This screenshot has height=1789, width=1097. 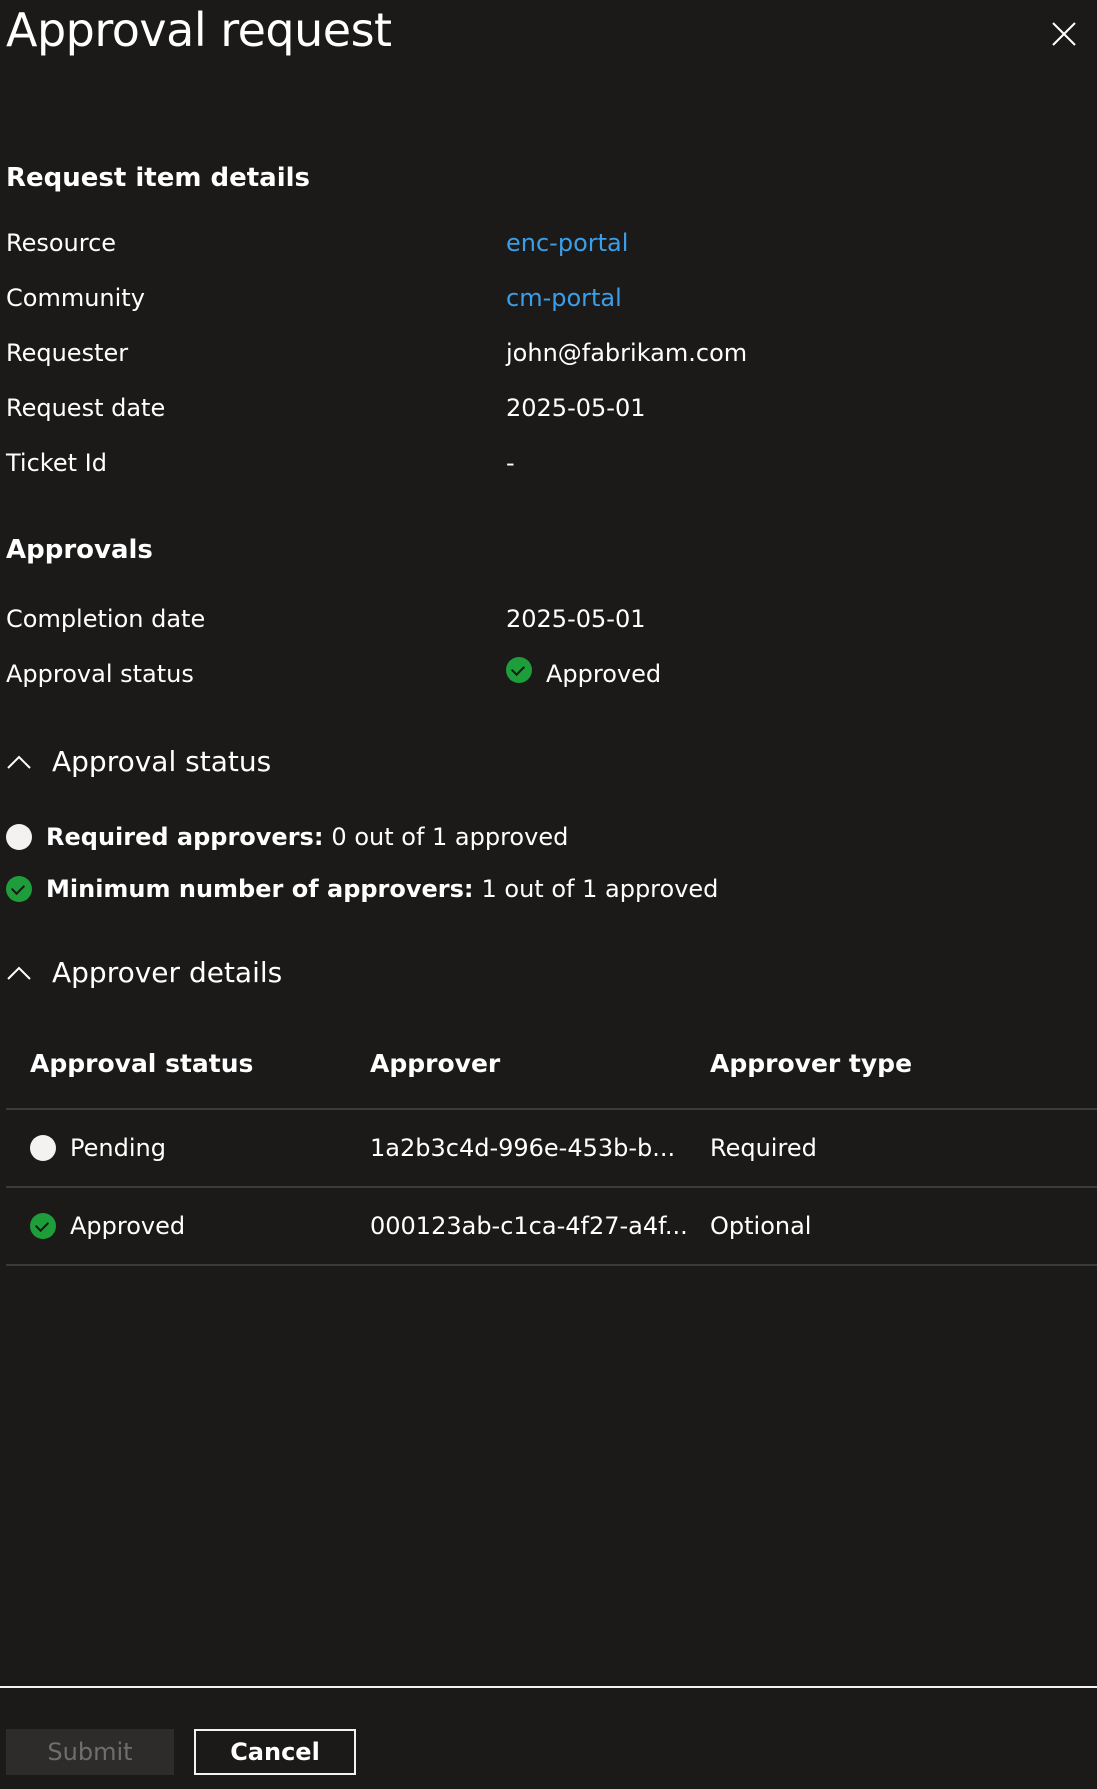 I want to click on request-item-details-heading: Request item details, so click(x=158, y=178).